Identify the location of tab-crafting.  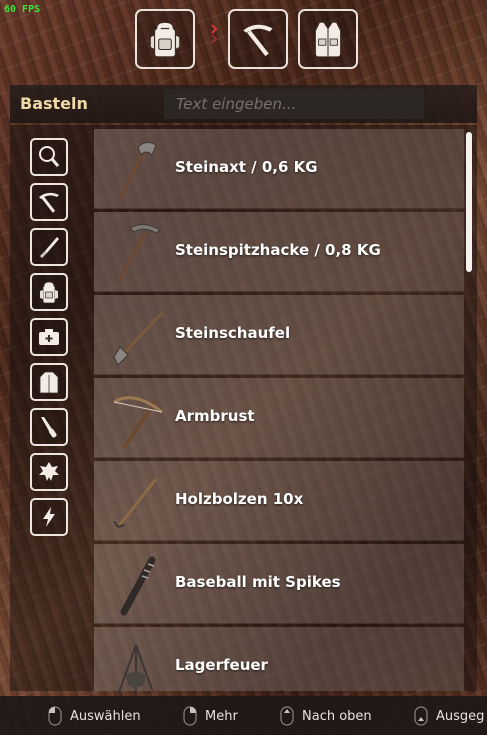
(258, 39).